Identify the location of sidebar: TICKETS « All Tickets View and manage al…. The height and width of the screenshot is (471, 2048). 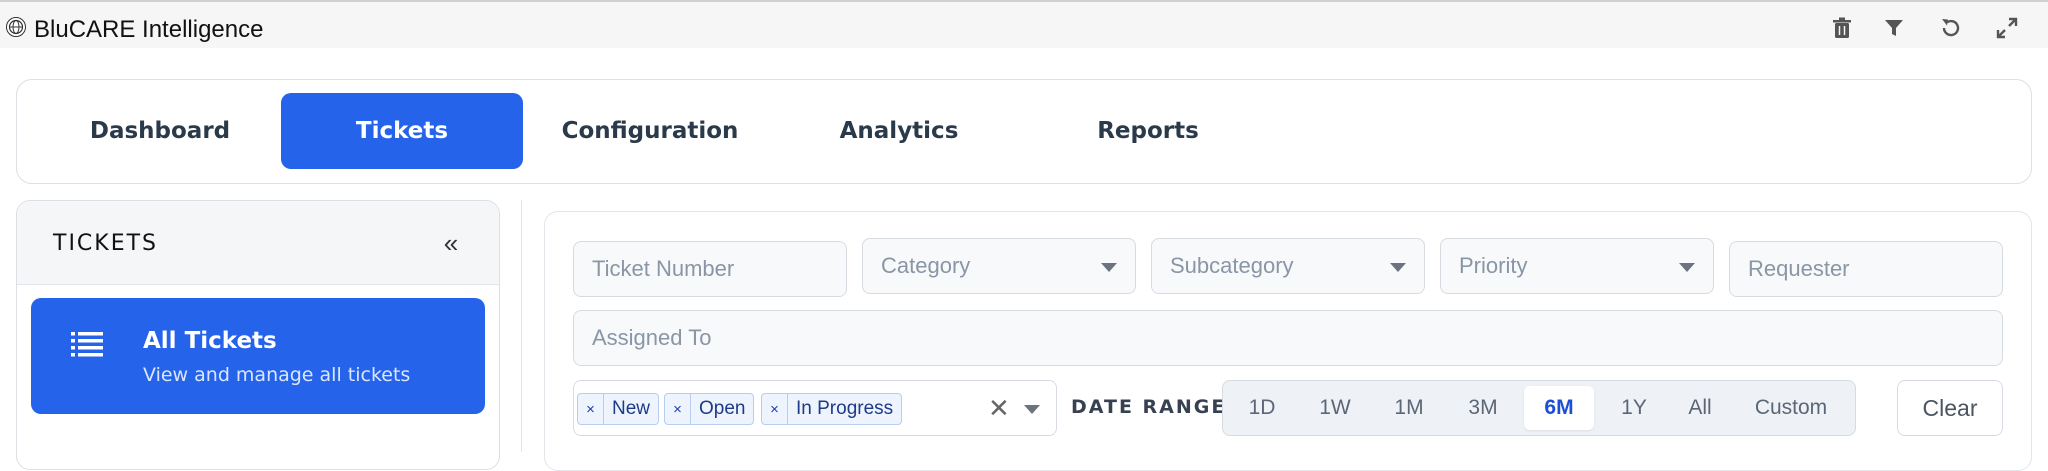
(258, 335).